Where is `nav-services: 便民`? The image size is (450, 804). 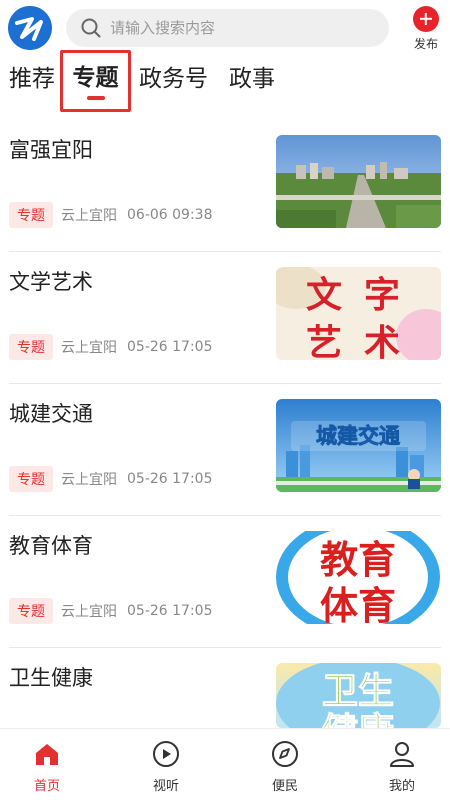
nav-services: 便民 is located at coordinates (285, 766).